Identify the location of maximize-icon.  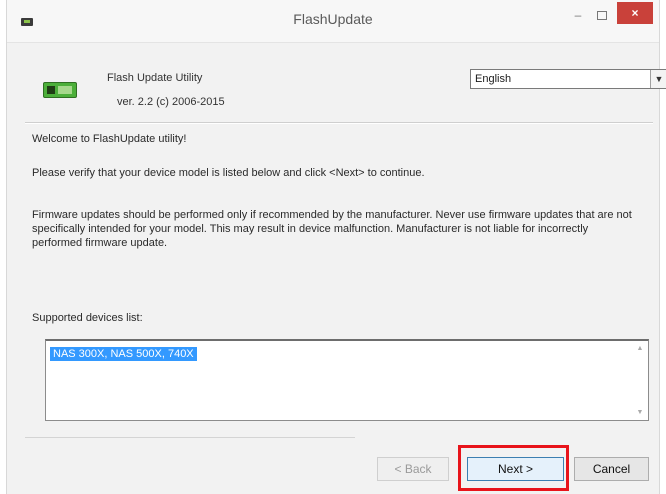
(602, 16).